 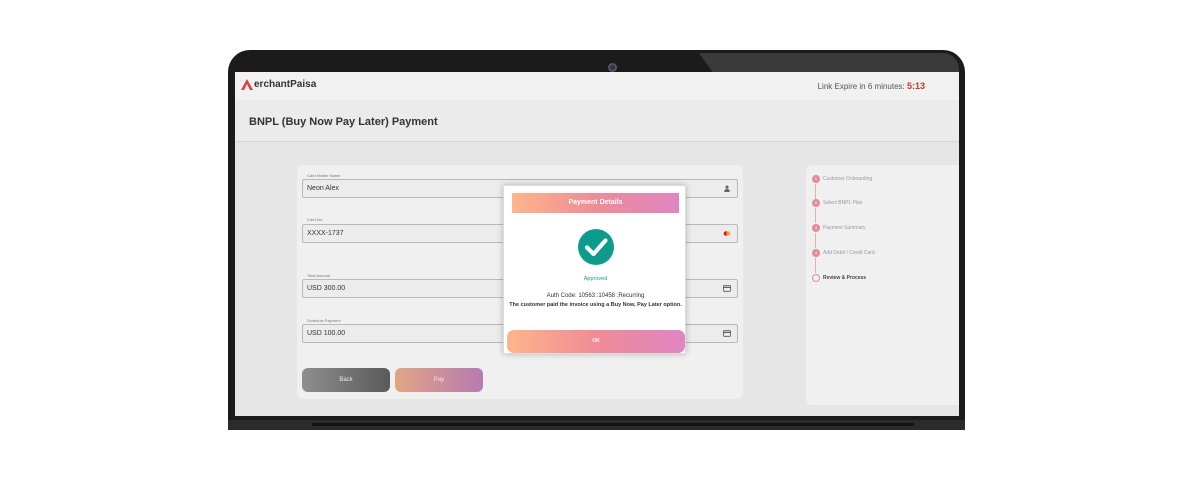 What do you see at coordinates (844, 228) in the screenshot?
I see `step-label: Payment Summary` at bounding box center [844, 228].